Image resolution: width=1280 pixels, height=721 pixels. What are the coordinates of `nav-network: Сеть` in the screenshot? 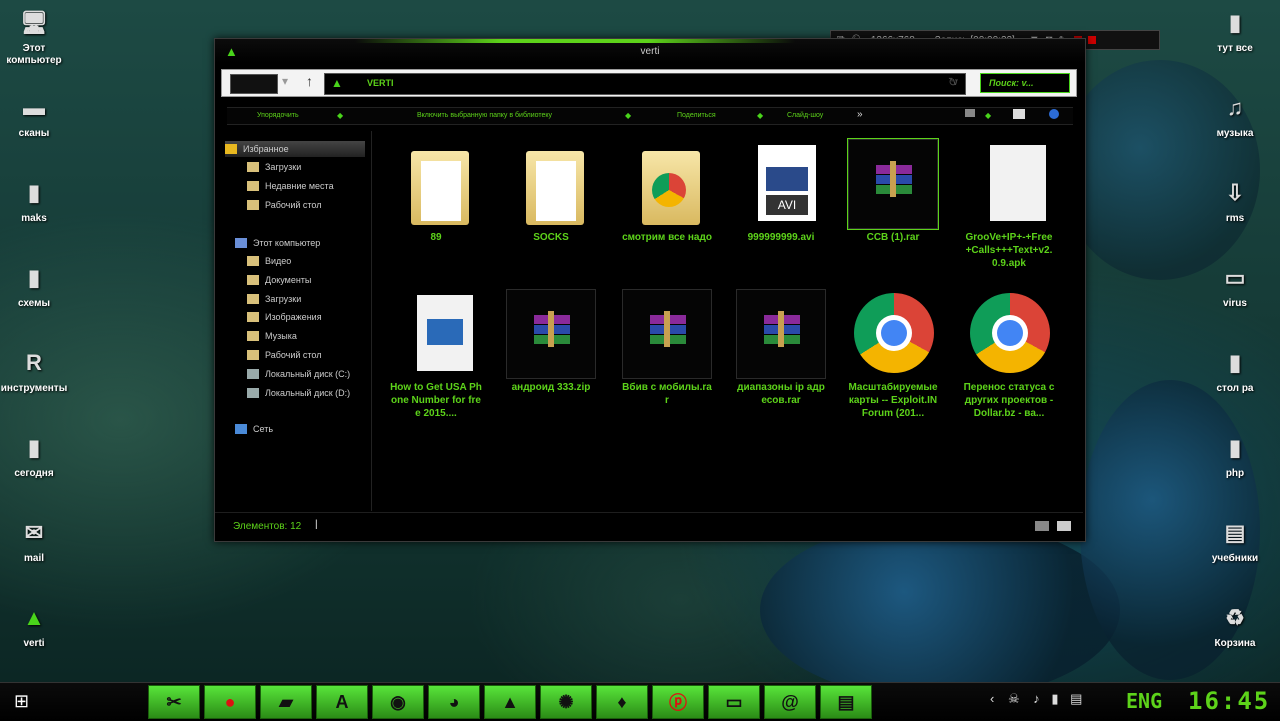 It's located at (254, 429).